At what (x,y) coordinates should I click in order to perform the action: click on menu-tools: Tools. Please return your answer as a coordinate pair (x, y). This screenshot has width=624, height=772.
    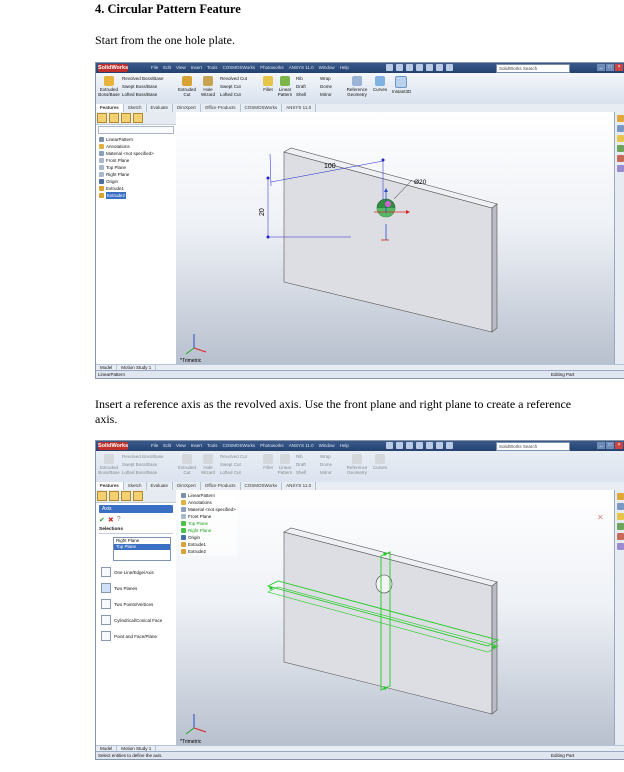
    Looking at the image, I should click on (212, 67).